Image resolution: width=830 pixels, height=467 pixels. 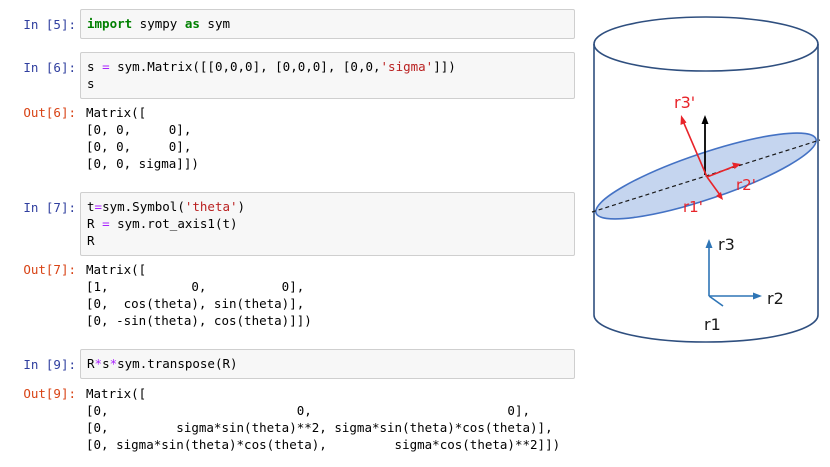 What do you see at coordinates (110, 23) in the screenshot?
I see `code-token: import` at bounding box center [110, 23].